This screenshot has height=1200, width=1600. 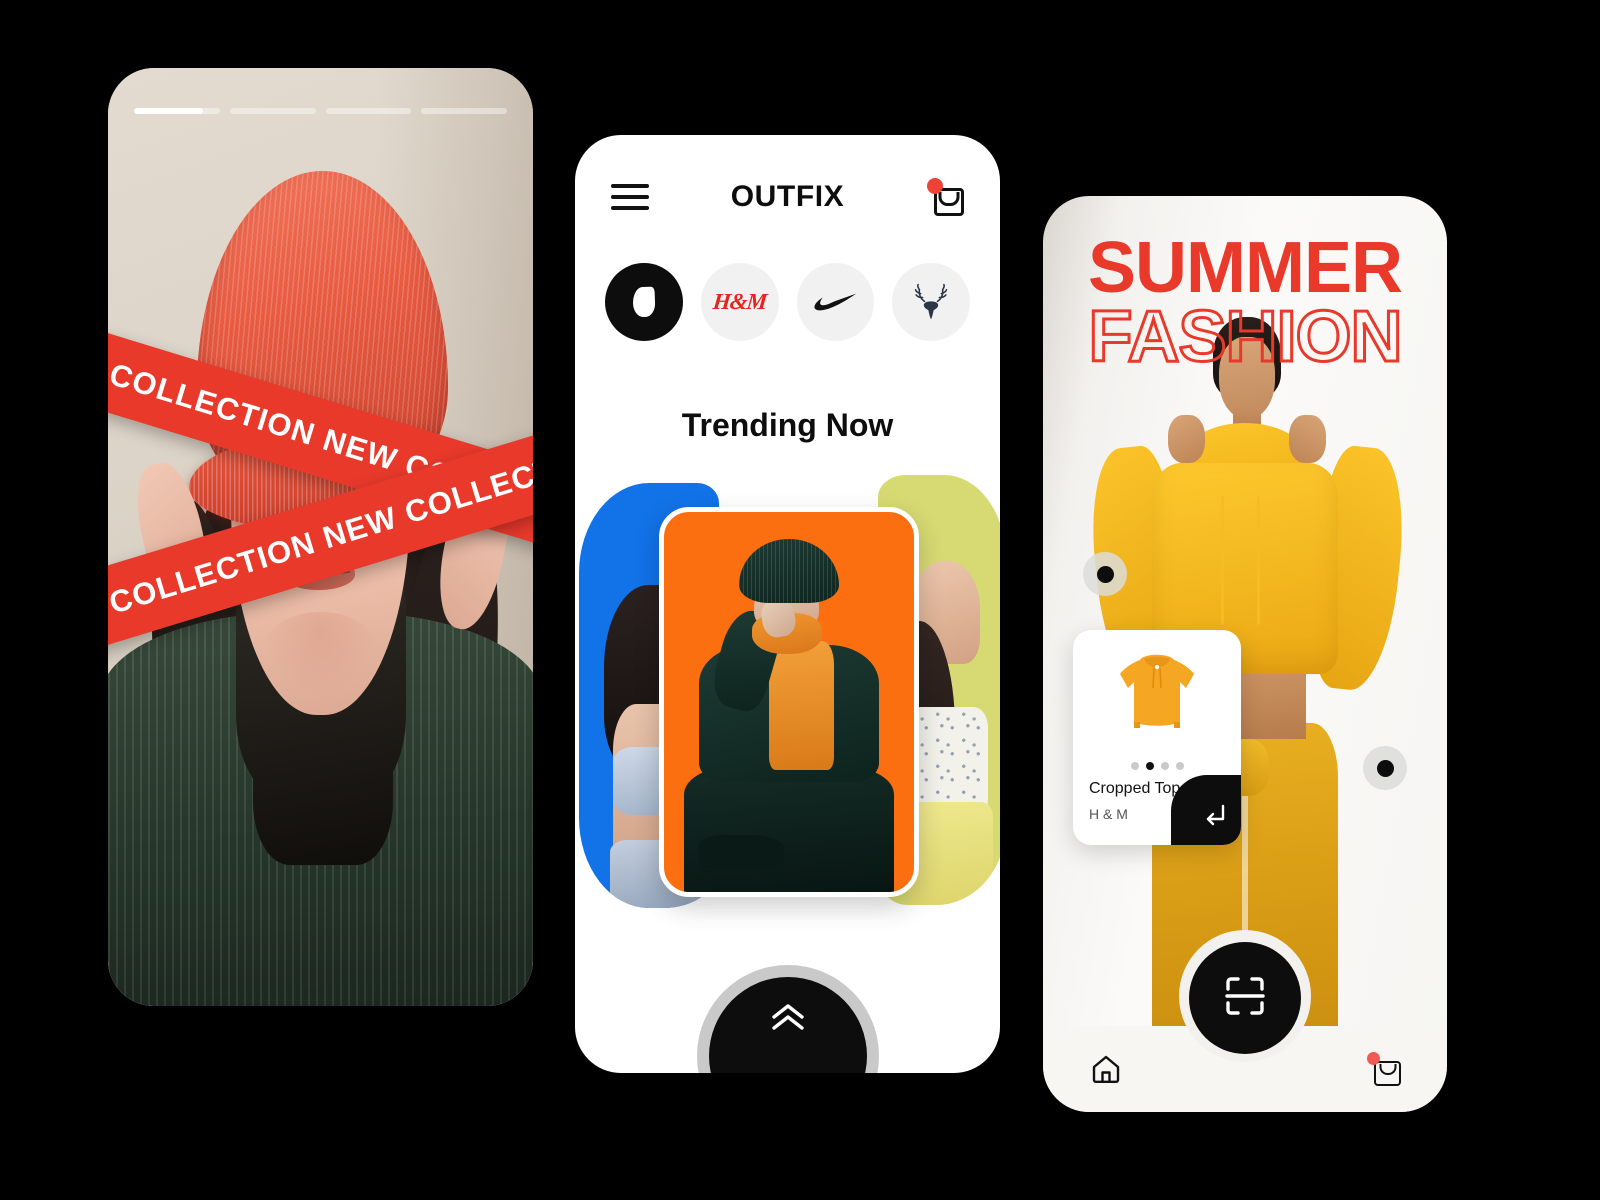 I want to click on center-model-beanie, so click(x=789, y=571).